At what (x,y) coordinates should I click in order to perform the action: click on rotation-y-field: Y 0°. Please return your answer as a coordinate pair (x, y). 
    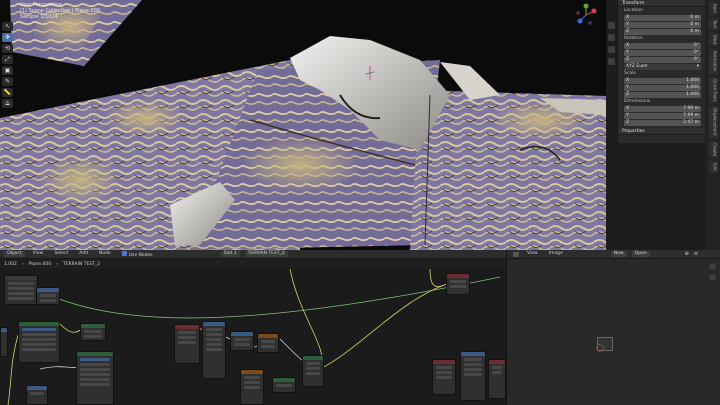
    Looking at the image, I should click on (662, 53).